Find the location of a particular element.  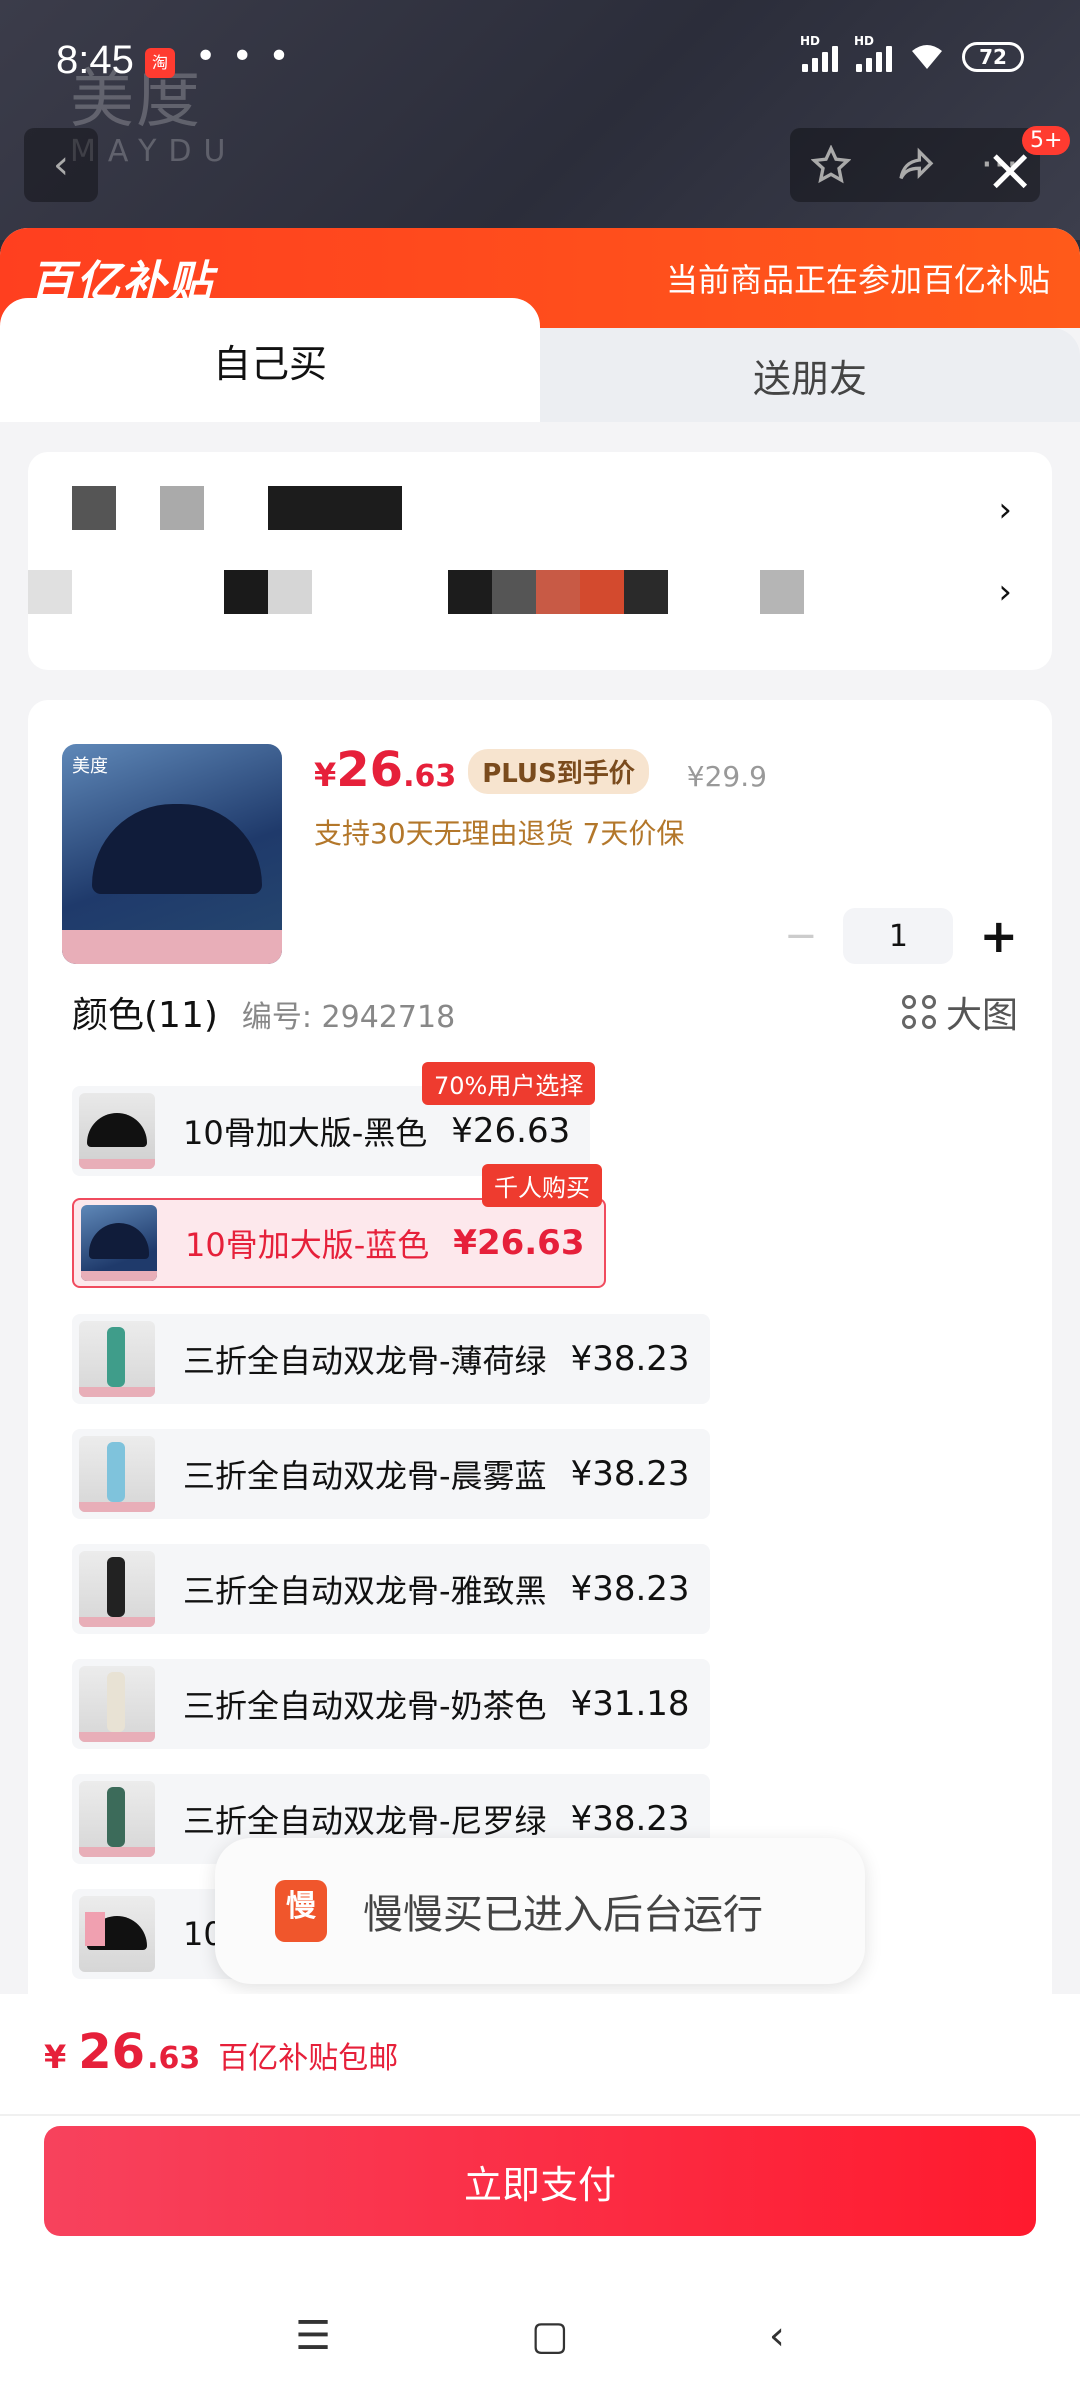

option-label: 三折全自动双龙骨-雅致黑 is located at coordinates (365, 1591).